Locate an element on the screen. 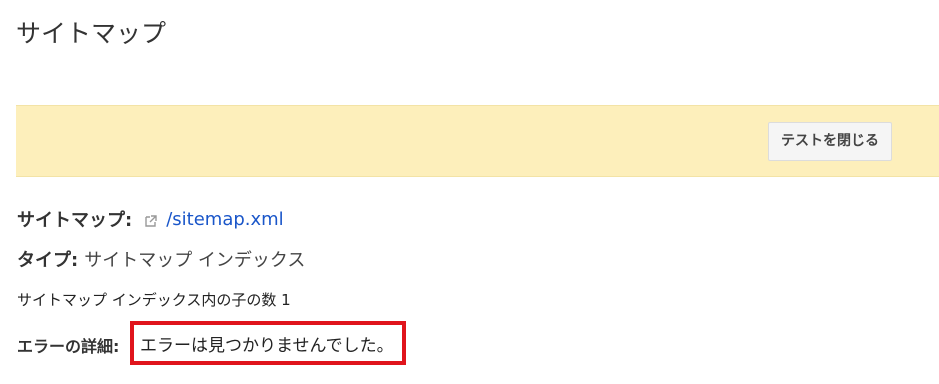 This screenshot has width=939, height=384. sitemap-row: サイトマップ: /sitemap.xml is located at coordinates (150, 219).